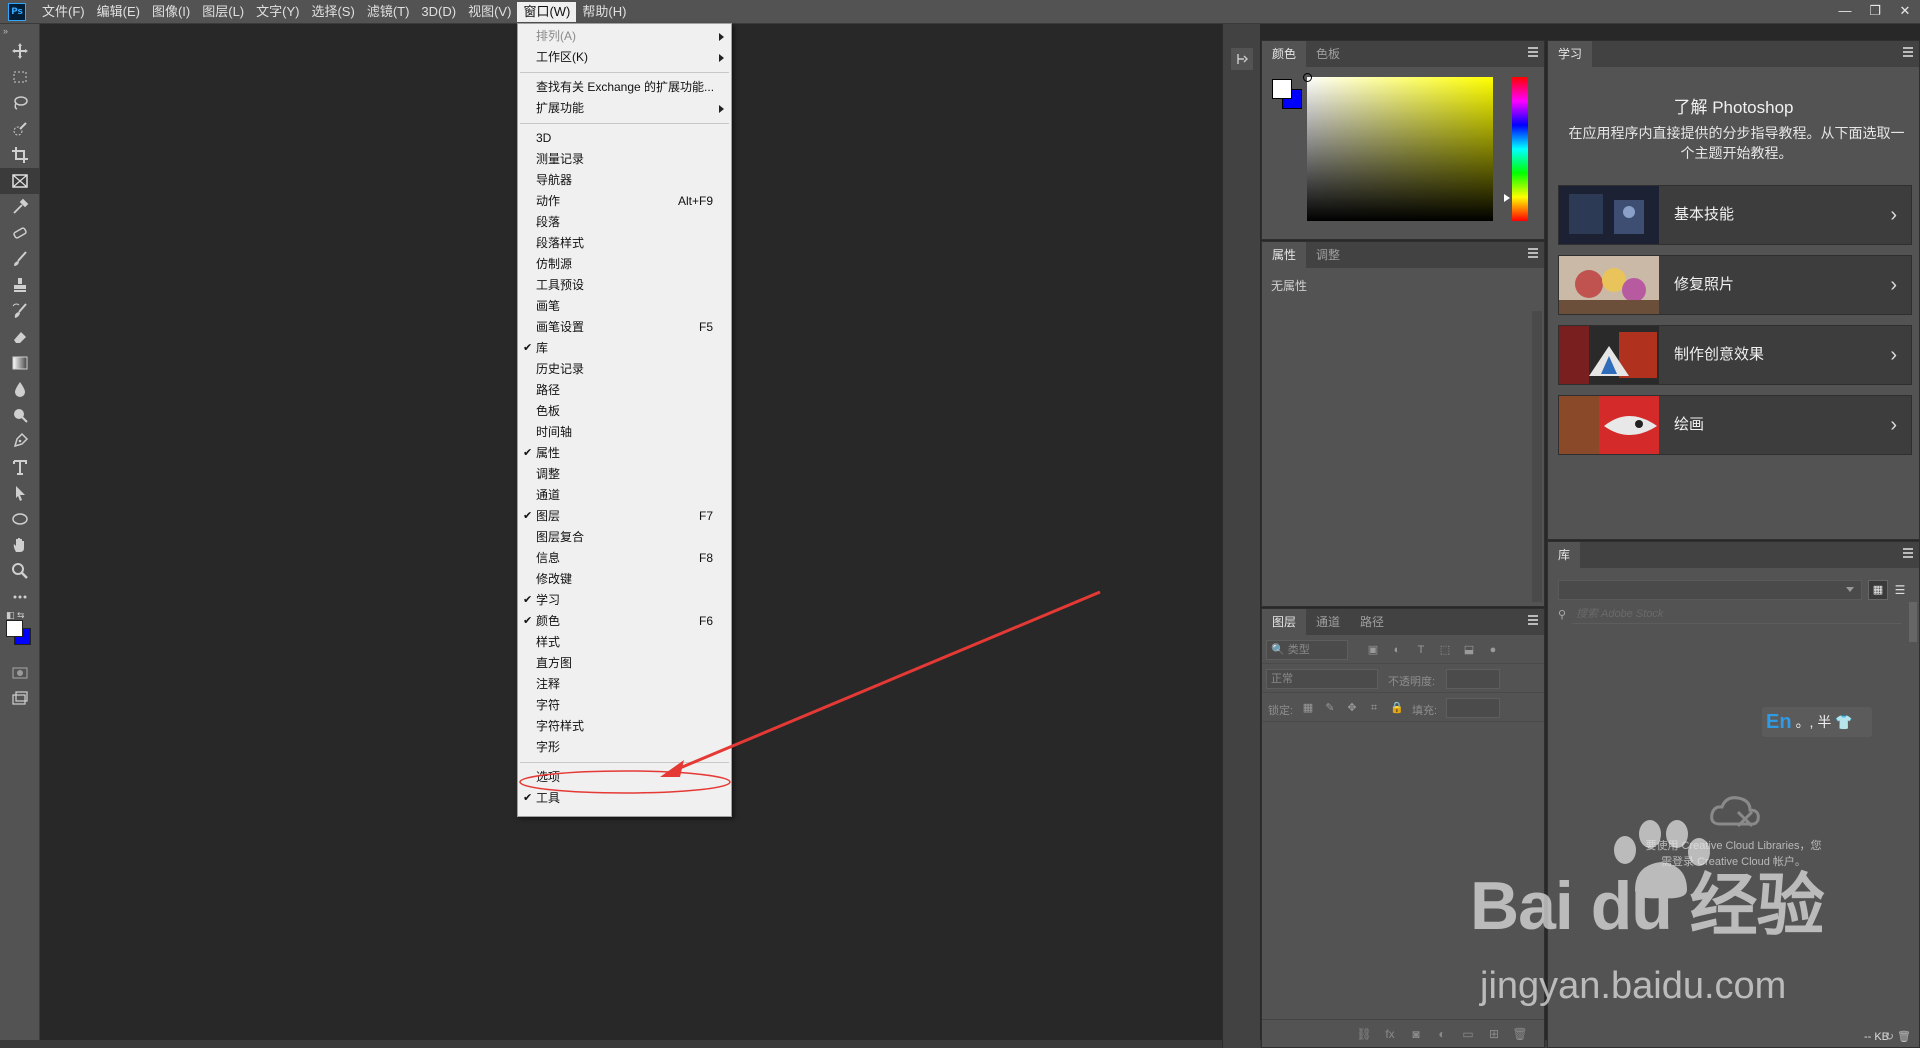  What do you see at coordinates (20, 467) in the screenshot?
I see `type-tool-icon` at bounding box center [20, 467].